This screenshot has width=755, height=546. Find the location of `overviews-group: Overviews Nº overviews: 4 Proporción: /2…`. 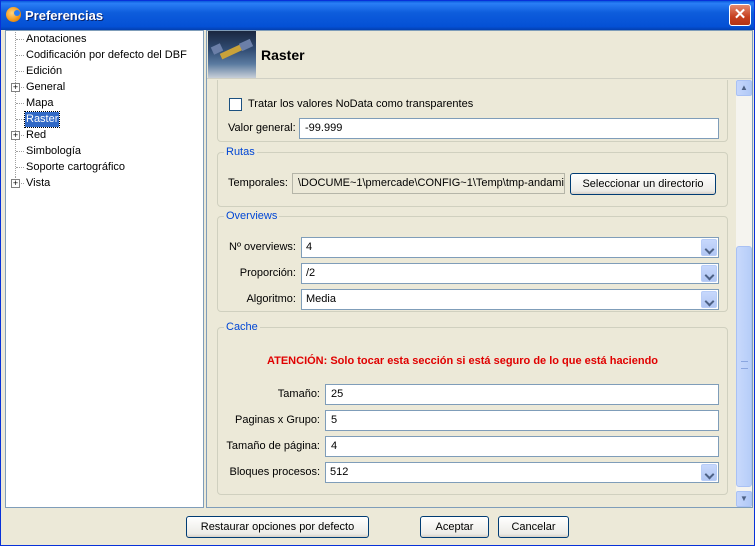

overviews-group: Overviews Nº overviews: 4 Proporción: /2… is located at coordinates (472, 260).